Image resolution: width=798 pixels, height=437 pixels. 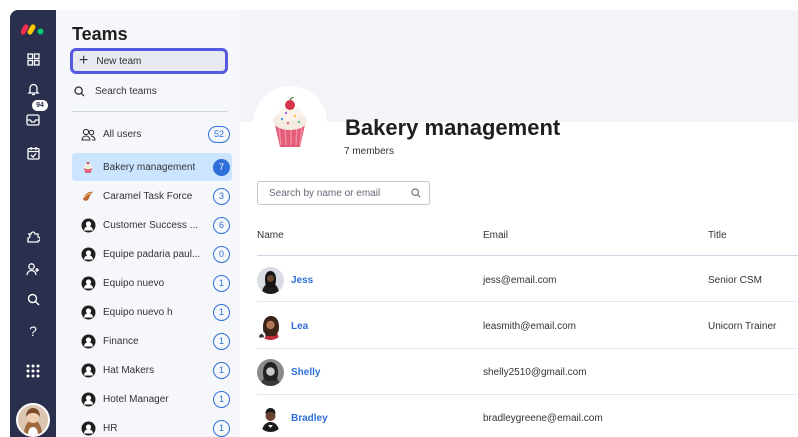 What do you see at coordinates (288, 372) in the screenshot?
I see `table-row-name: Shelly` at bounding box center [288, 372].